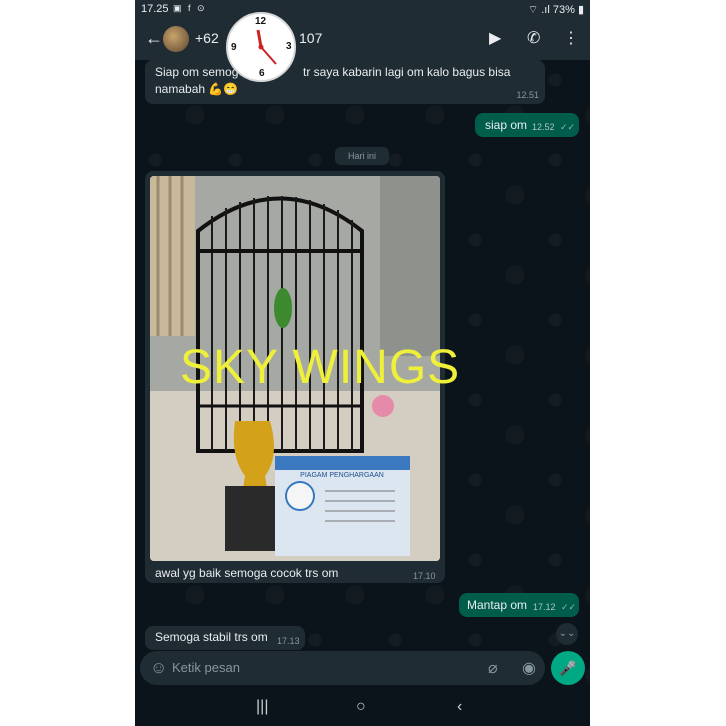 This screenshot has height=726, width=726. Describe the element at coordinates (197, 72) in the screenshot. I see `message-text-line1-start: Siap om semog` at that location.